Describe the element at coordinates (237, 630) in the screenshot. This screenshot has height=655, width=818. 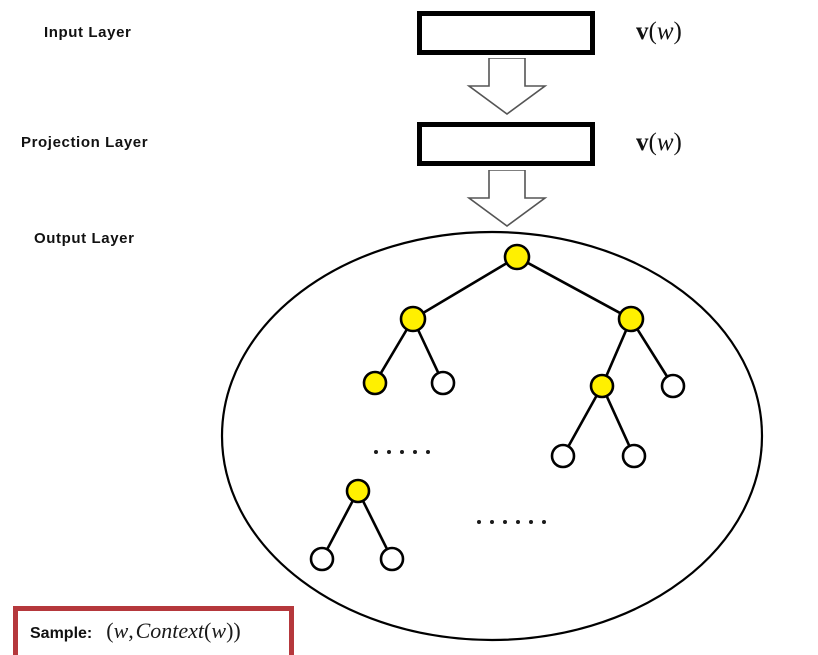
I see `sample-paren-close: )` at that location.